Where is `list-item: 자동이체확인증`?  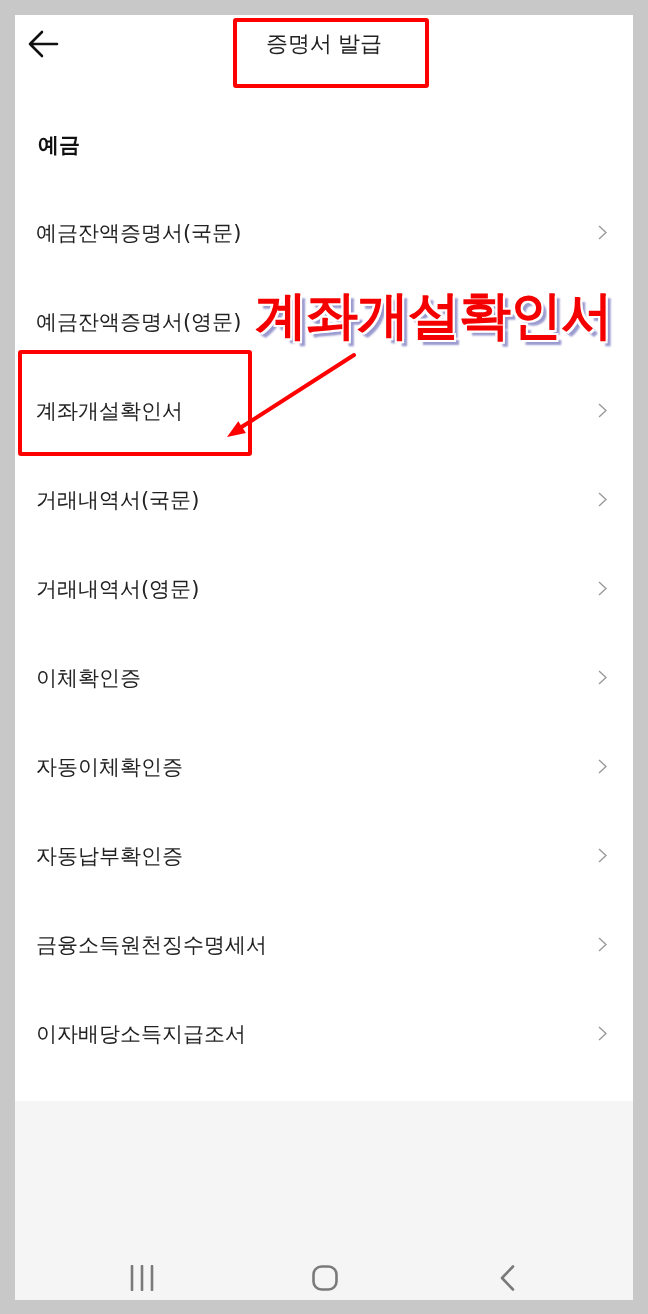 list-item: 자동이체확인증 is located at coordinates (324, 766).